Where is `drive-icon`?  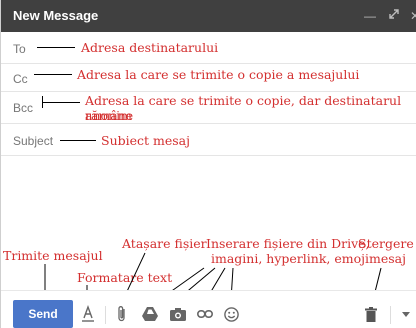
drive-icon is located at coordinates (150, 314).